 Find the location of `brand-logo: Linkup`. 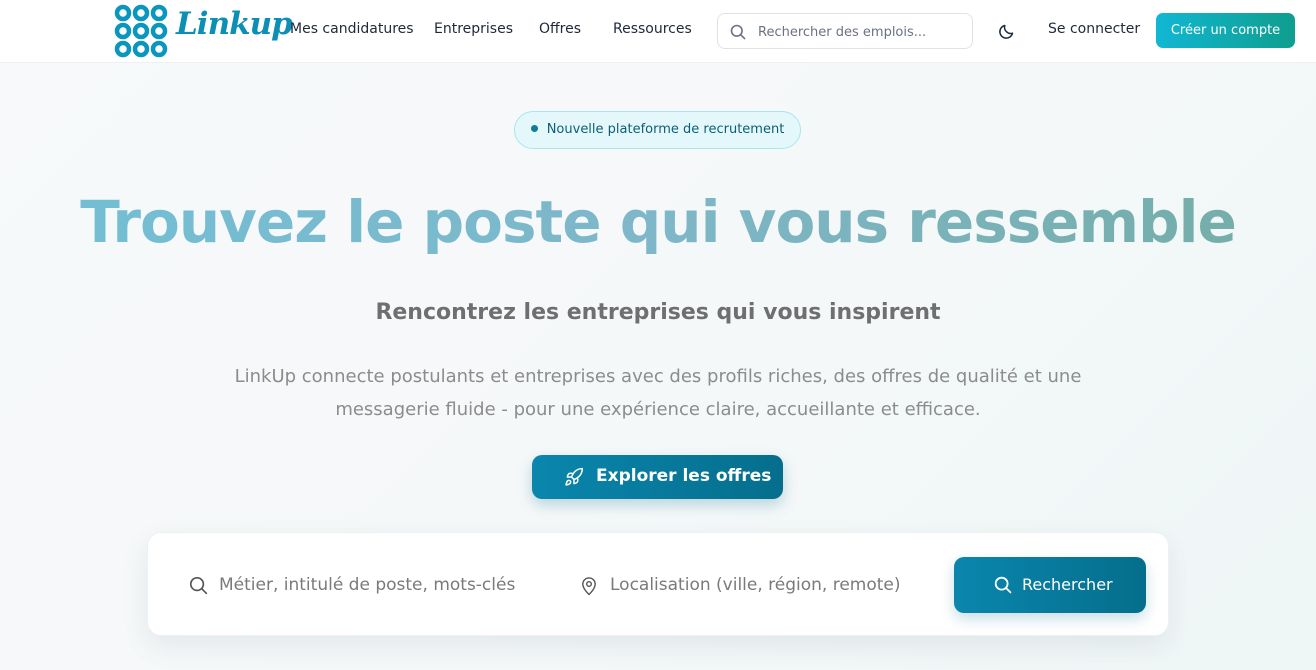

brand-logo: Linkup is located at coordinates (203, 31).